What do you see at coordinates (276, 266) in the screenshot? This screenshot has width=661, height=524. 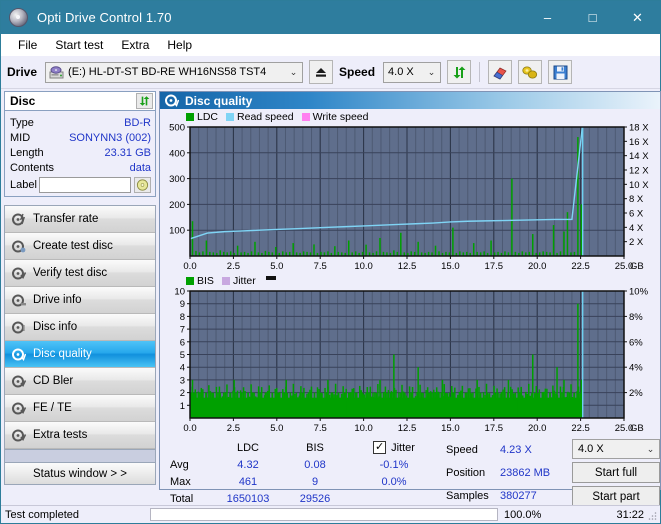 I see `svg-text: 5.0` at bounding box center [276, 266].